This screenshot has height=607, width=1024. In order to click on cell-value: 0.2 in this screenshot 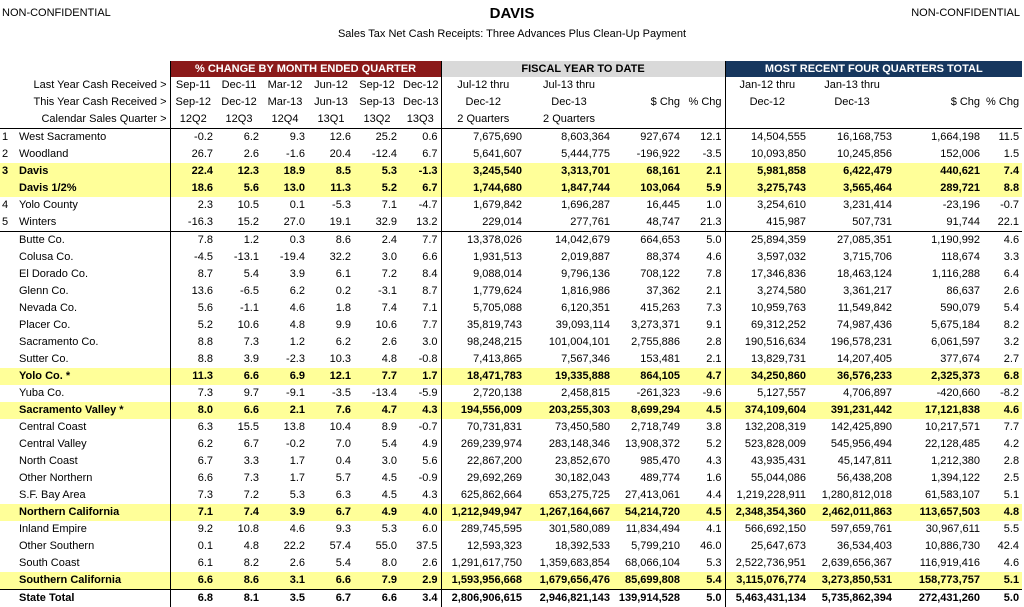, I will do `click(331, 291)`.